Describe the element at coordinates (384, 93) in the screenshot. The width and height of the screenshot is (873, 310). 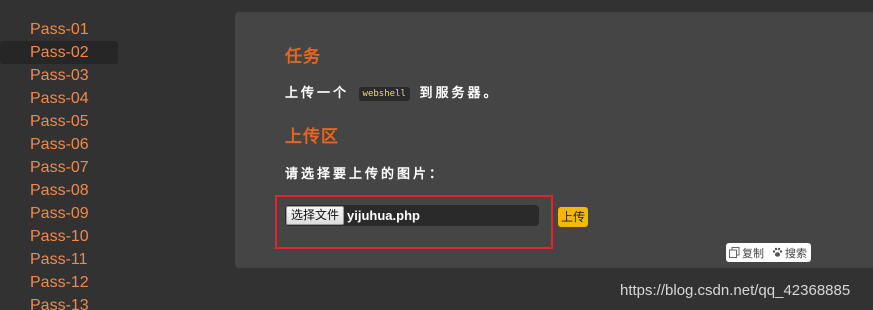
I see `webshell-code: webshell` at that location.